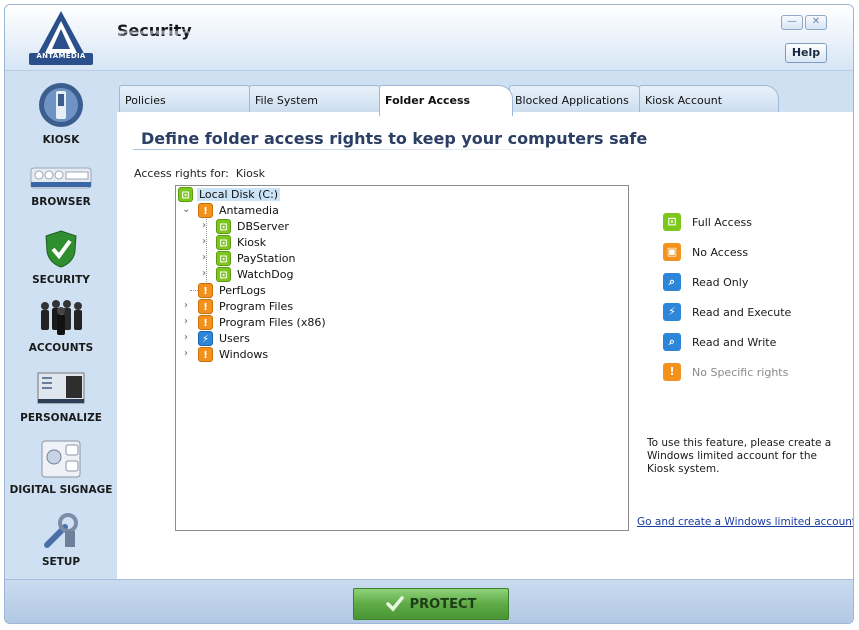  I want to click on legend-full-access: ⊡ Full Access, so click(707, 222).